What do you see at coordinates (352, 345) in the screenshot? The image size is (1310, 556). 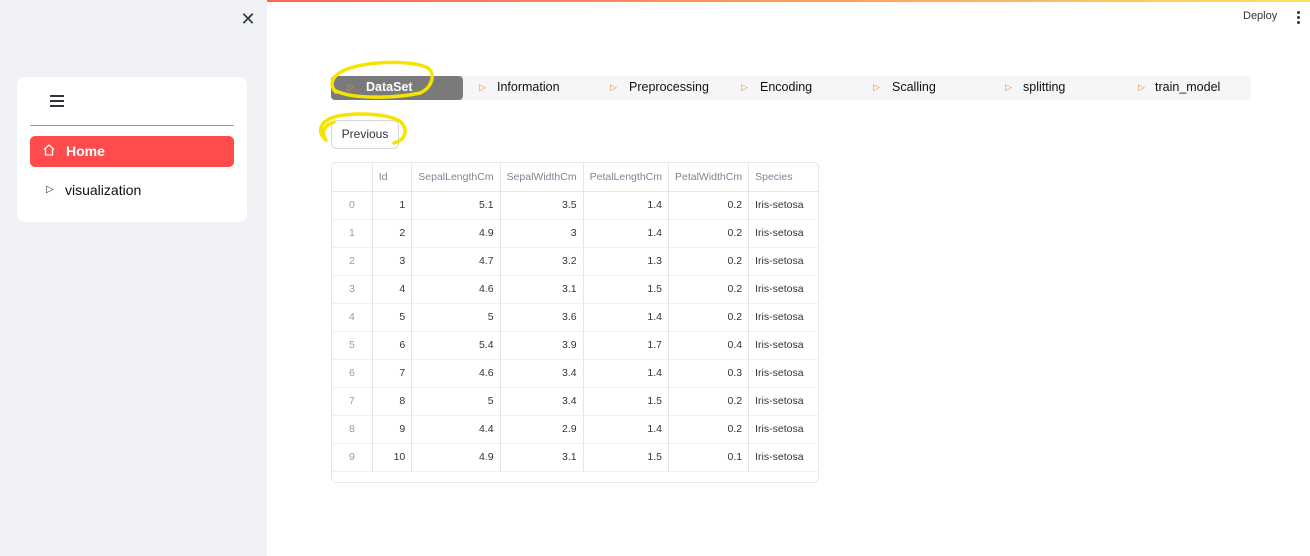 I see `row-index-cell: 5` at bounding box center [352, 345].